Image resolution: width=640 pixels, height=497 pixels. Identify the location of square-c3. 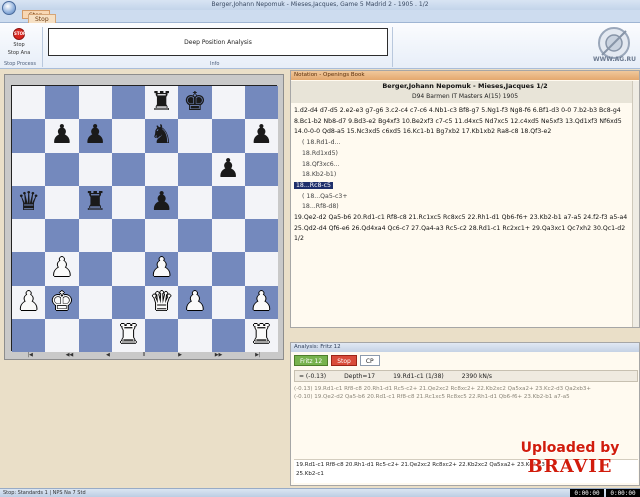
(95, 269).